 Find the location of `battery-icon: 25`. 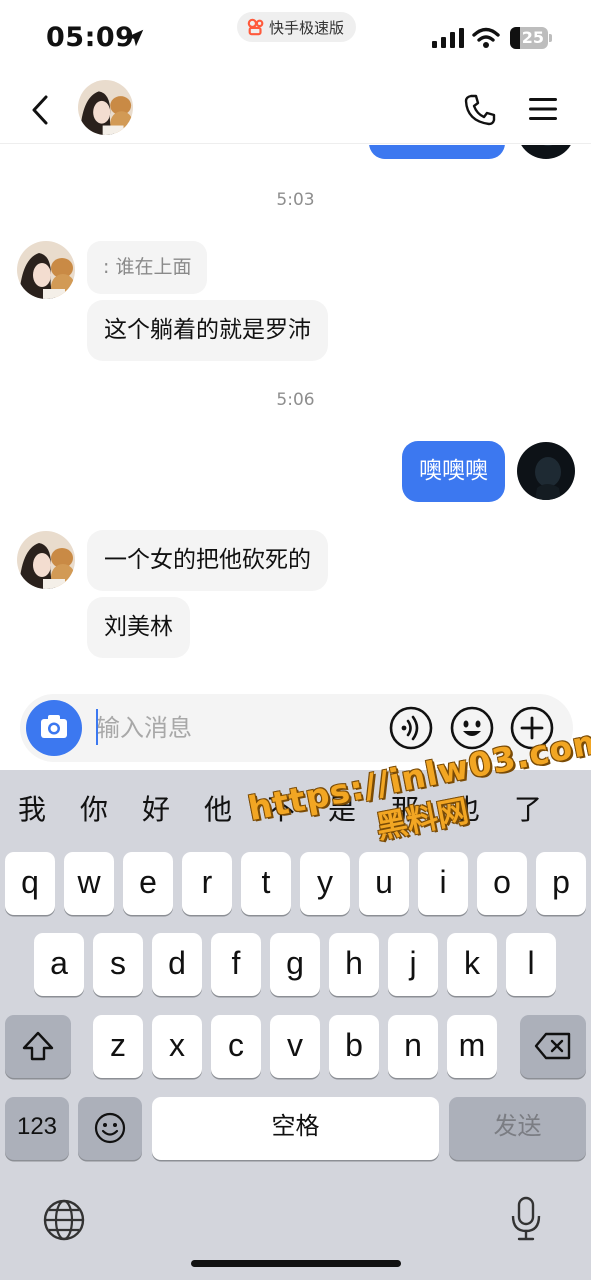

battery-icon: 25 is located at coordinates (531, 38).